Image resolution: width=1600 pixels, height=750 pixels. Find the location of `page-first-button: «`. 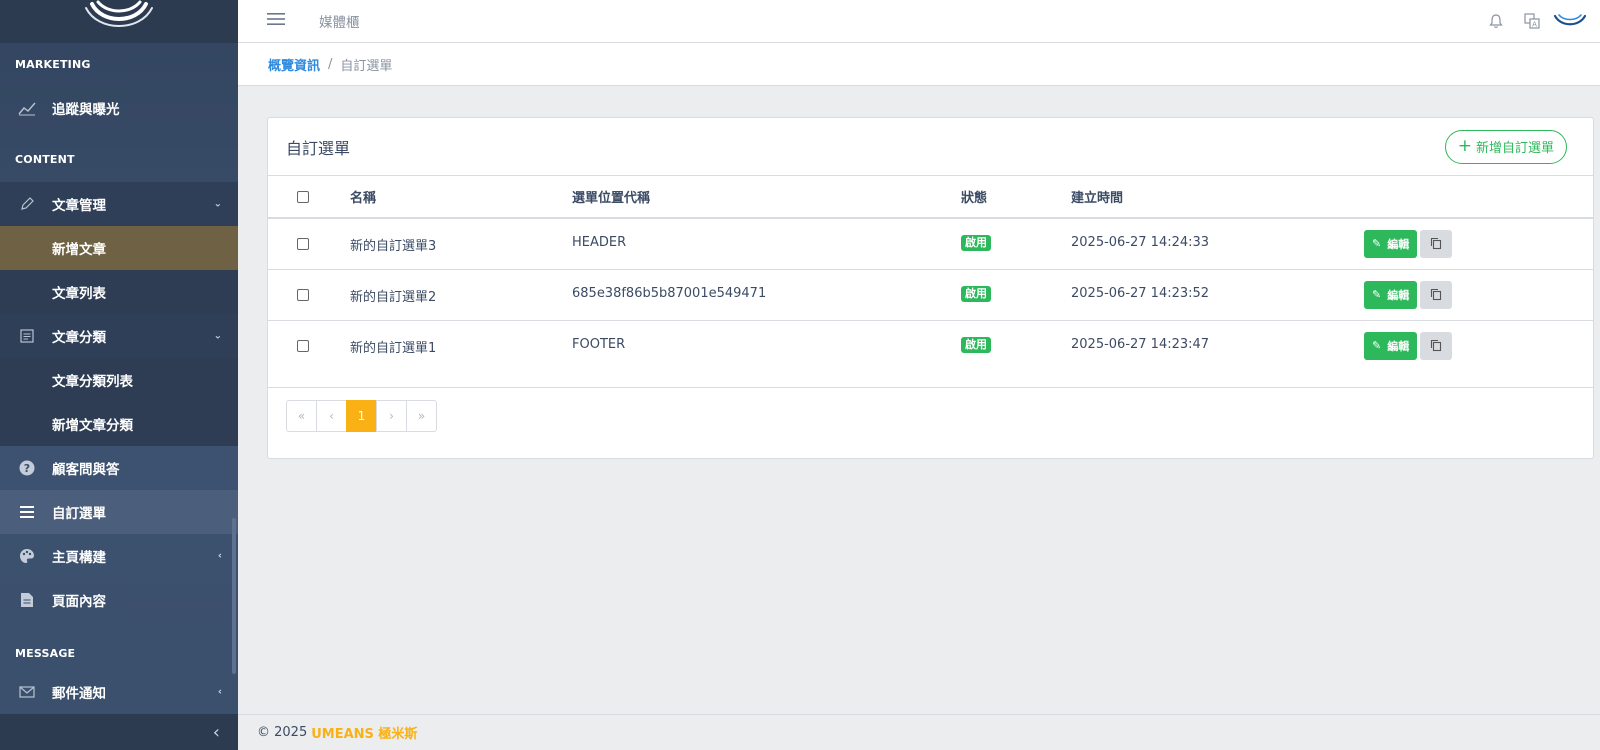

page-first-button: « is located at coordinates (301, 416).